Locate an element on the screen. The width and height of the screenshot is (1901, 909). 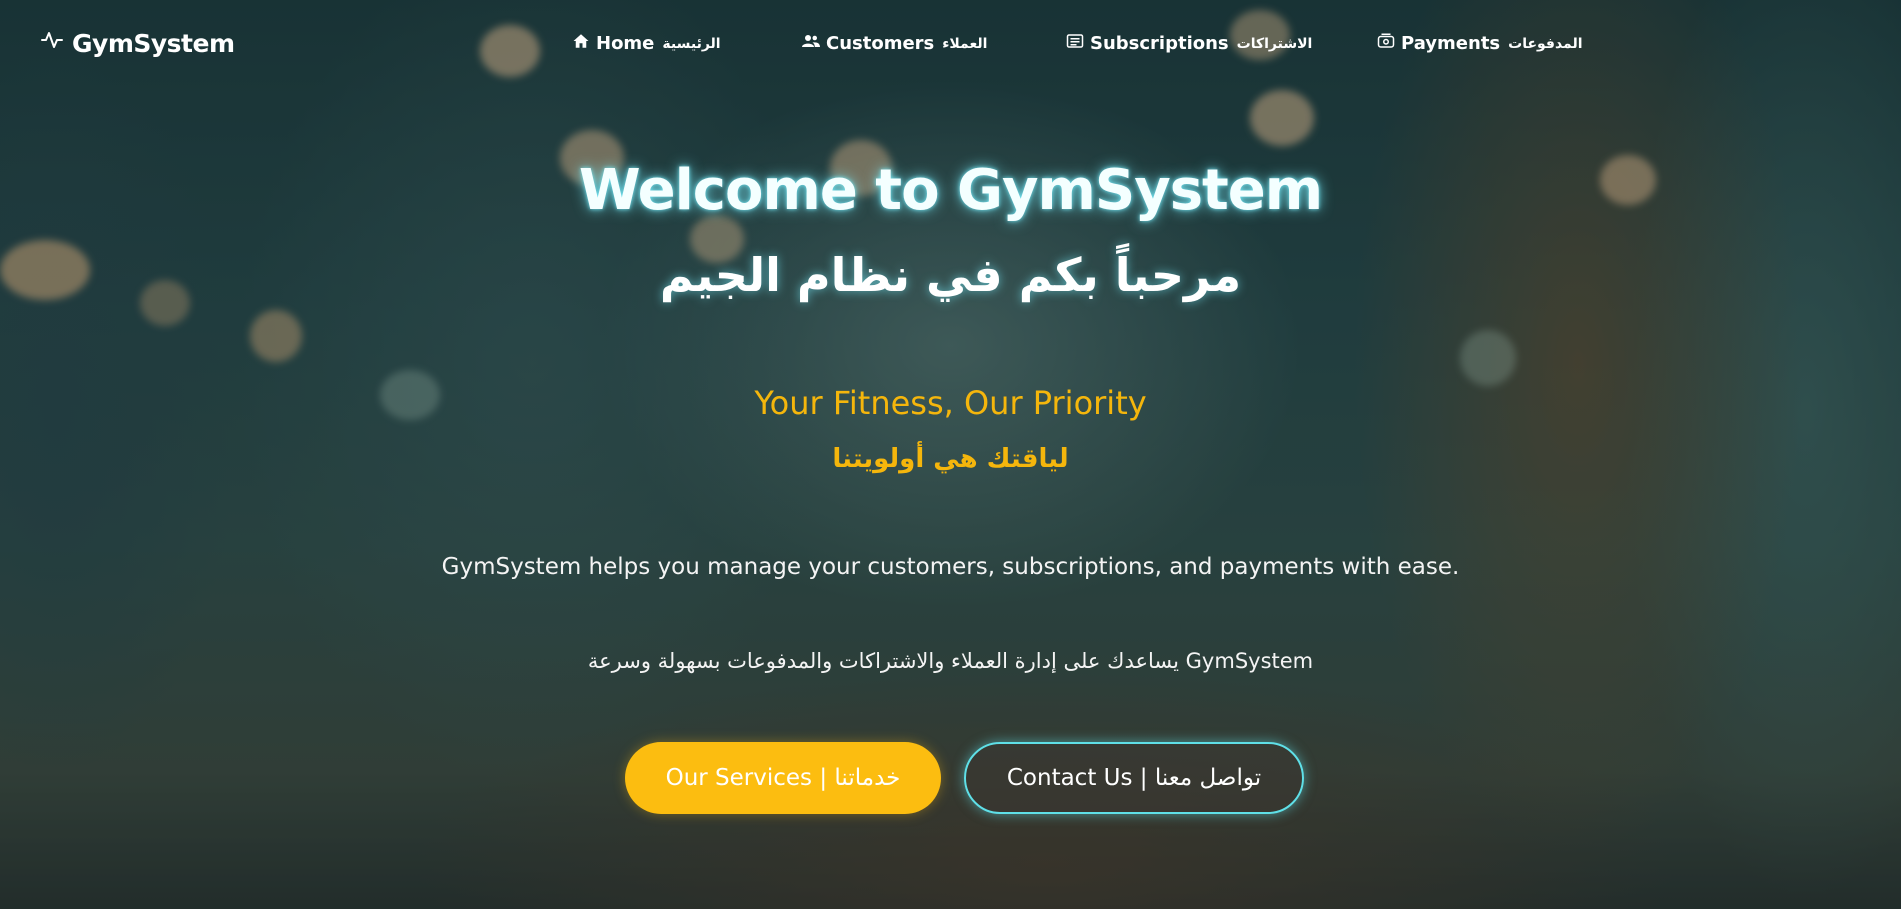
nav-item-subscriptions: Subscriptions الاشتراكات is located at coordinates (1189, 43).